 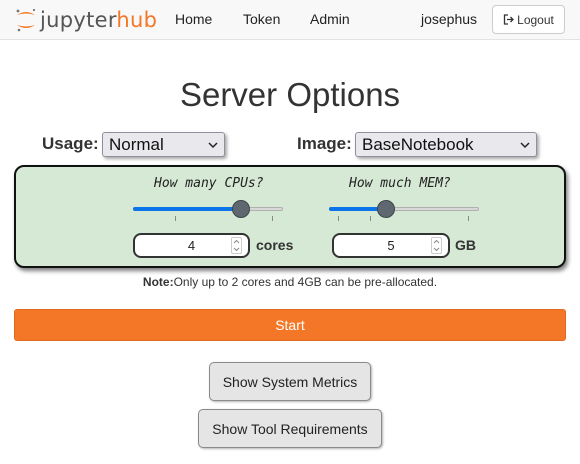 I want to click on cpu-value: 4, so click(x=191, y=245).